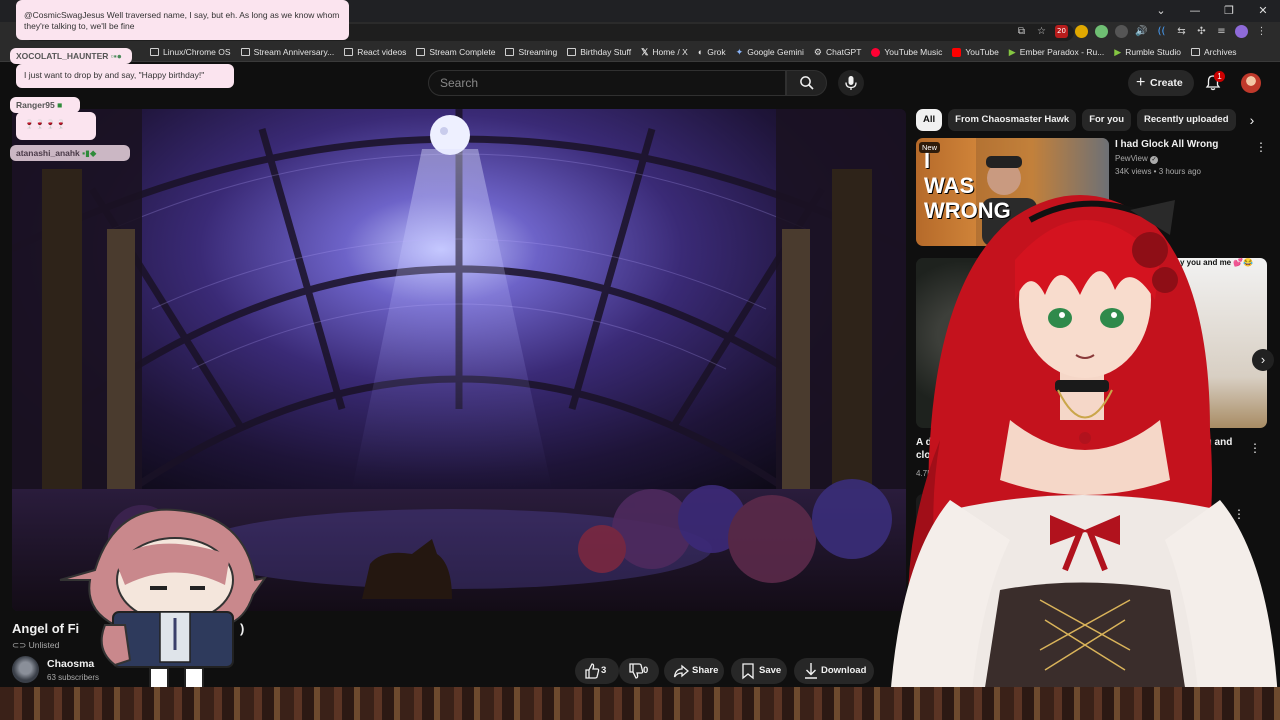  What do you see at coordinates (639, 671) in the screenshot?
I see `dislike-button: 0` at bounding box center [639, 671].